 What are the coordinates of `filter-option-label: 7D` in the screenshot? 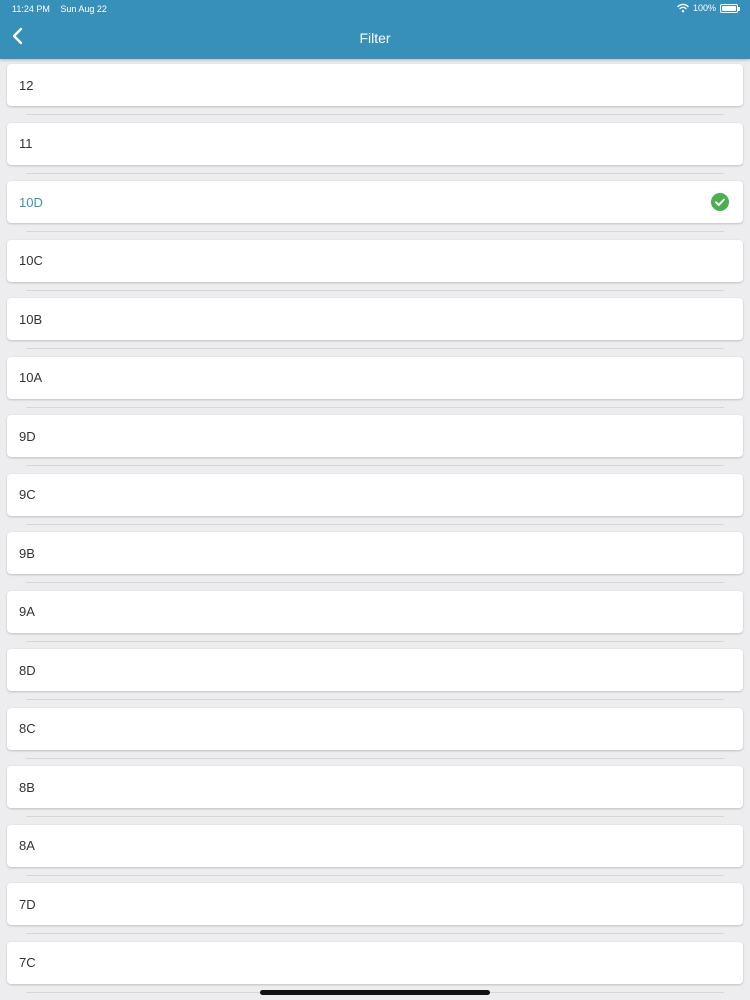 It's located at (27, 904).